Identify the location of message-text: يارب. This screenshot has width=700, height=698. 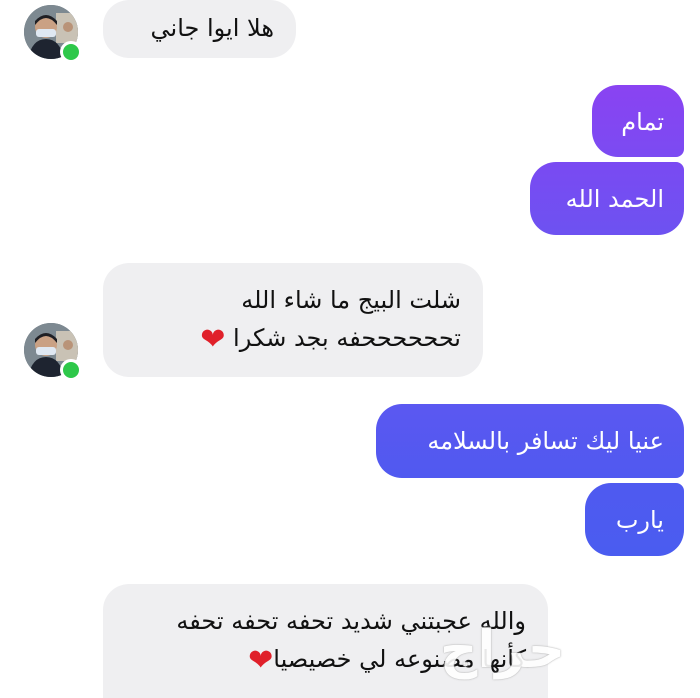
(639, 520).